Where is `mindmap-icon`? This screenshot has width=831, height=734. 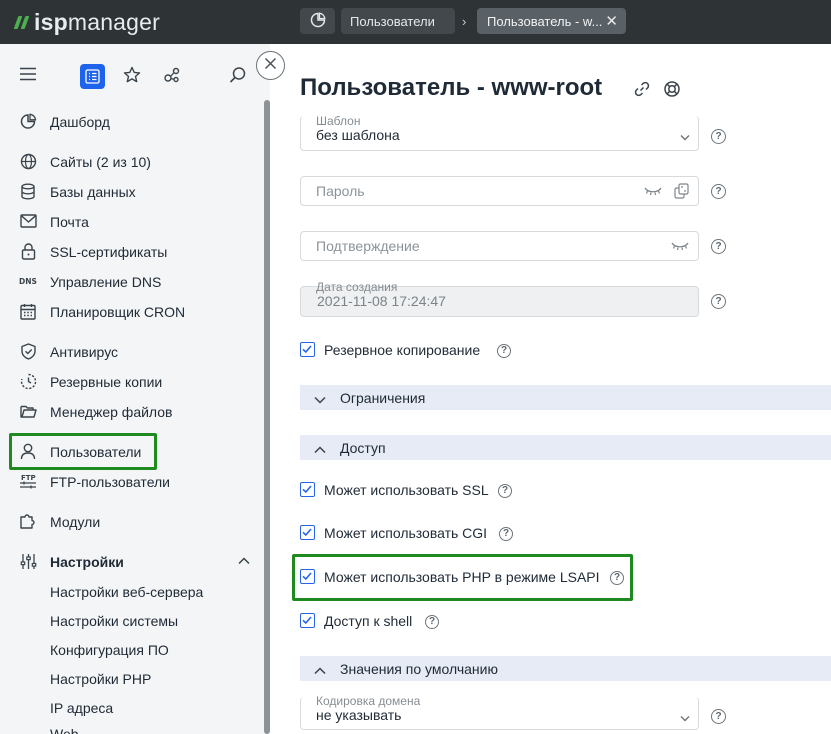
mindmap-icon is located at coordinates (172, 75).